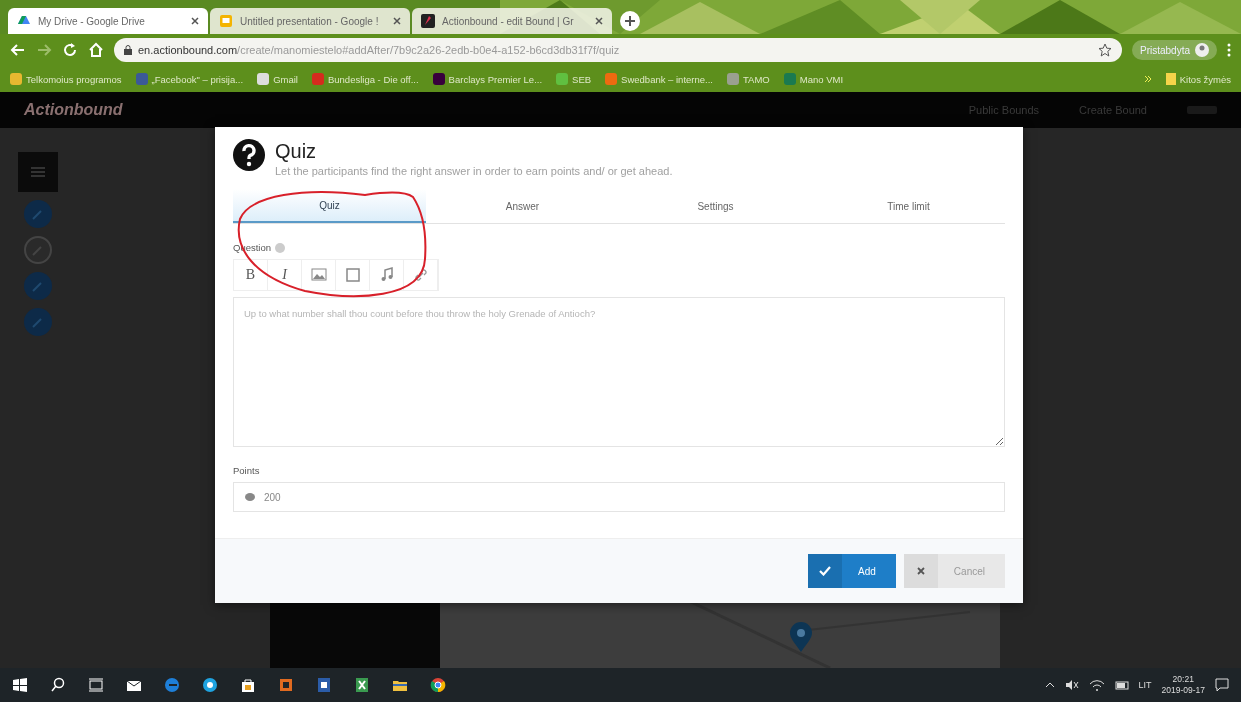 Image resolution: width=1241 pixels, height=702 pixels. I want to click on wifi-icon, so click(1096, 685).